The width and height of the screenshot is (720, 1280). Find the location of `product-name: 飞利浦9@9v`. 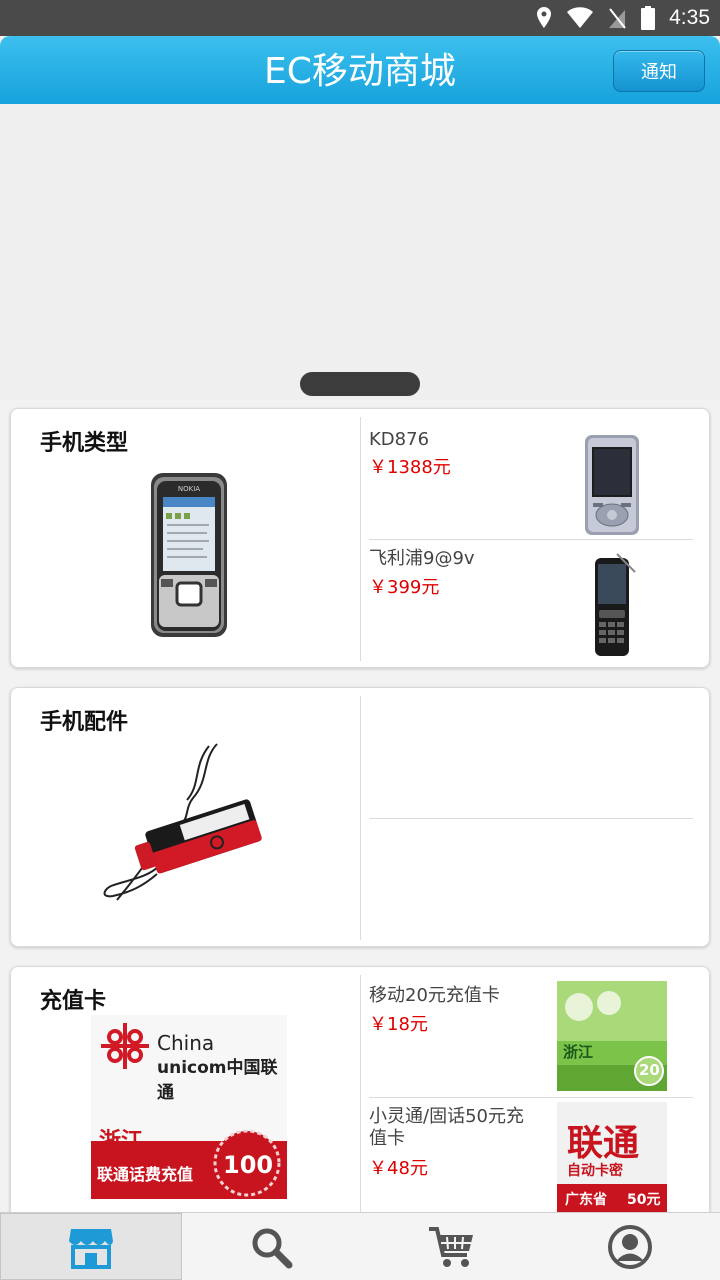

product-name: 飞利浦9@9v is located at coordinates (422, 558).